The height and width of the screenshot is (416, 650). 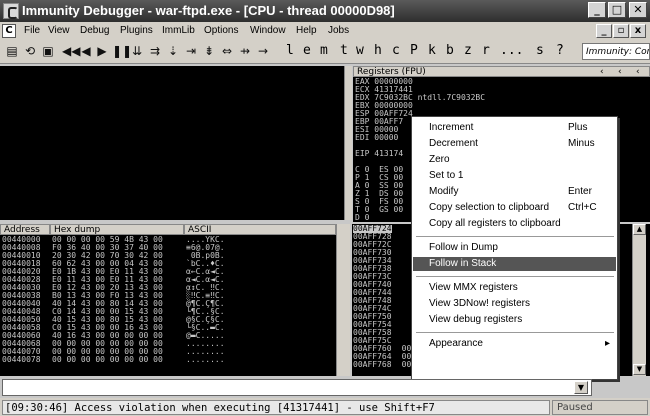 I want to click on menu-item-copy-all-registers: Copy all registers to clipboard, so click(x=514, y=224).